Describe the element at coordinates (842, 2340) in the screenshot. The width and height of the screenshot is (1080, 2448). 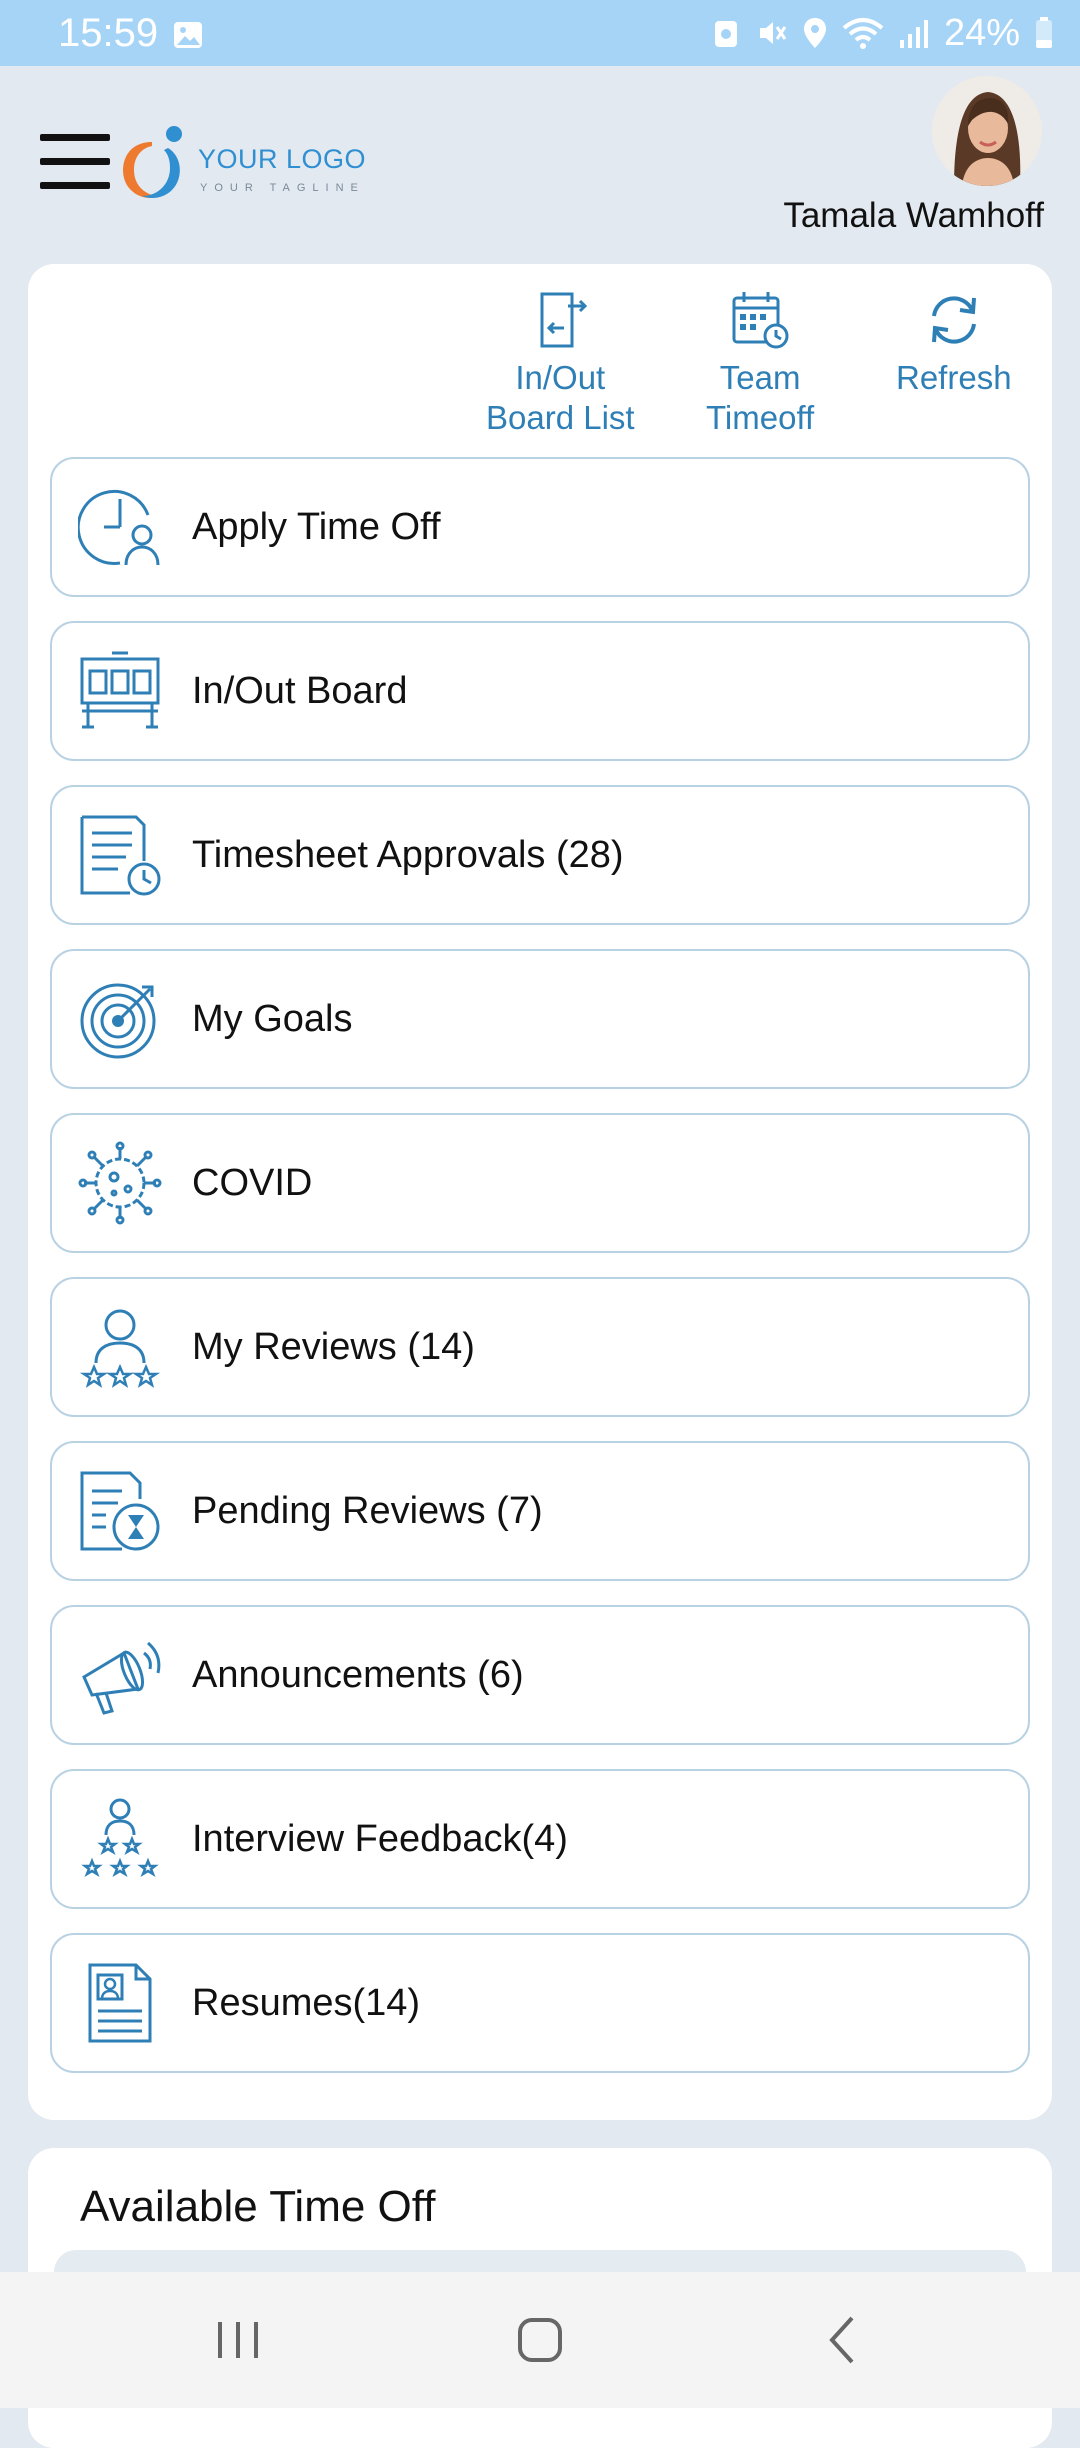
I see `back-icon` at that location.